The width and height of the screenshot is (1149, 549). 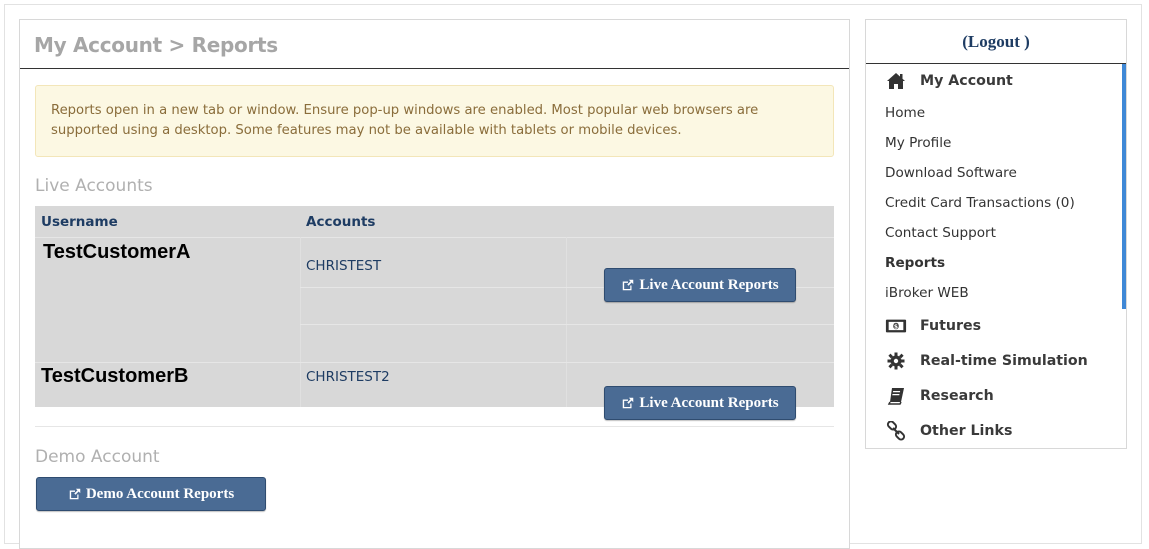 What do you see at coordinates (966, 81) in the screenshot?
I see `sidebar-section-label: My Account` at bounding box center [966, 81].